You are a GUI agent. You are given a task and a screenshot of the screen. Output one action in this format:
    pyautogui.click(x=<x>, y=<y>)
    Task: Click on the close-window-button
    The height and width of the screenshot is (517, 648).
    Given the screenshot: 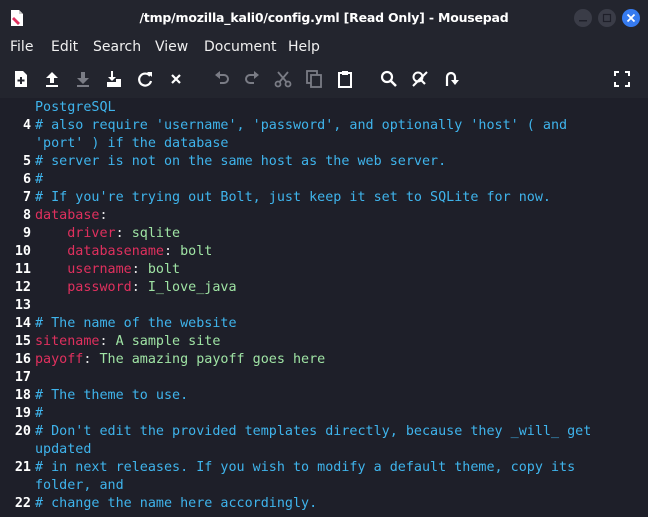 What is the action you would take?
    pyautogui.click(x=631, y=18)
    